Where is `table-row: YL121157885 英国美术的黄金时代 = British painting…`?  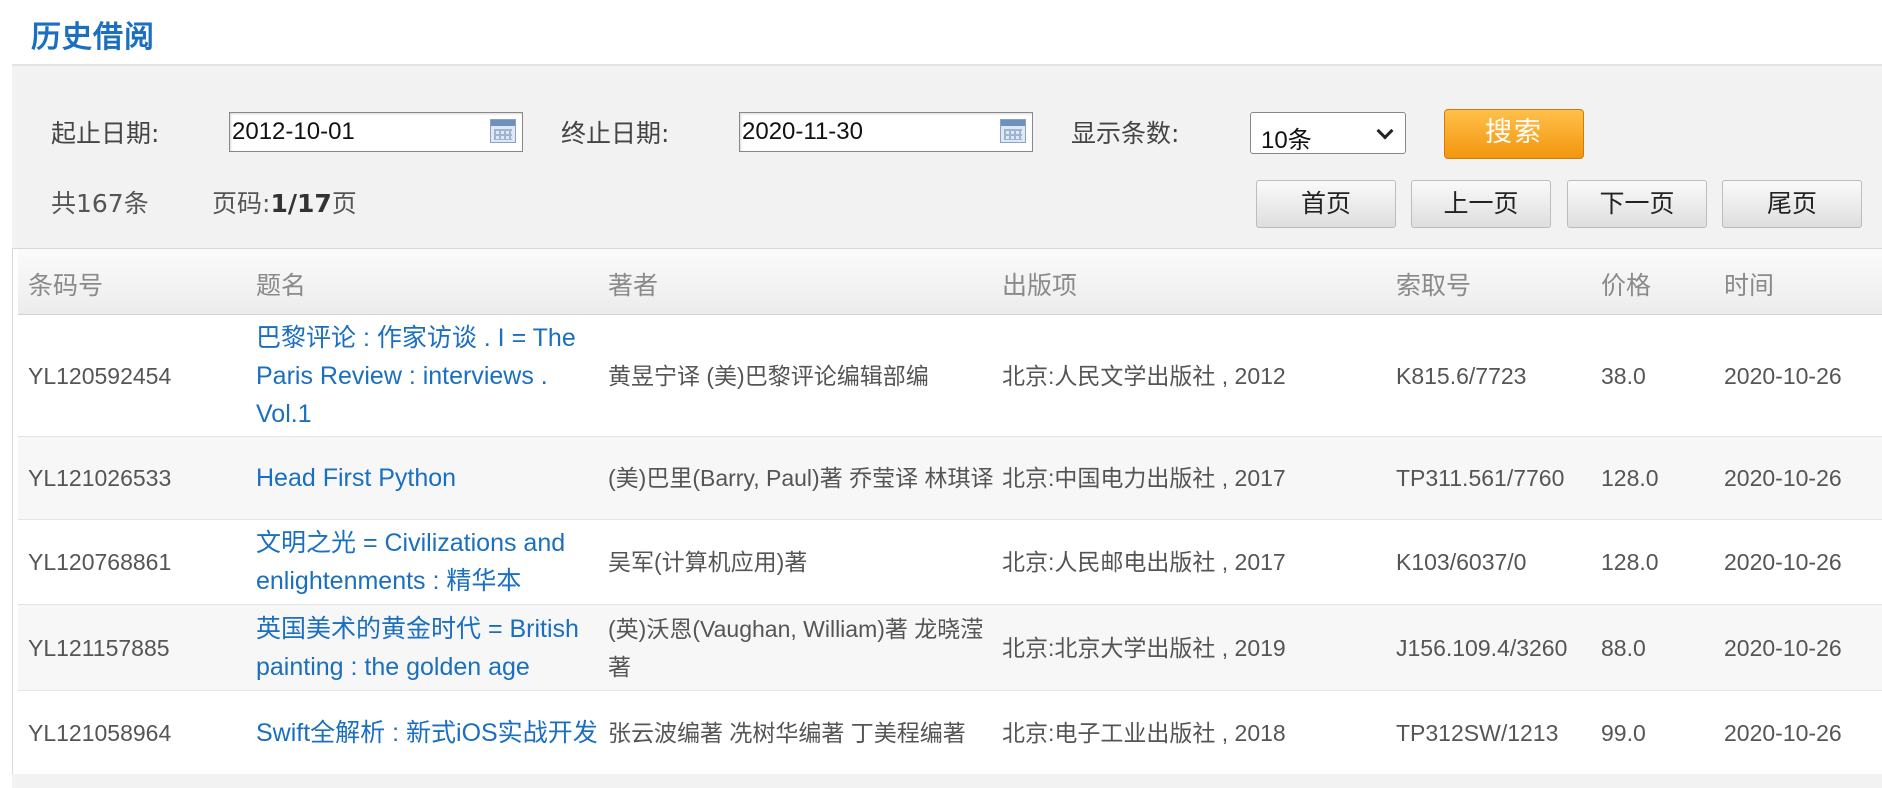
table-row: YL121157885 英国美术的黄金时代 = British painting… is located at coordinates (950, 648).